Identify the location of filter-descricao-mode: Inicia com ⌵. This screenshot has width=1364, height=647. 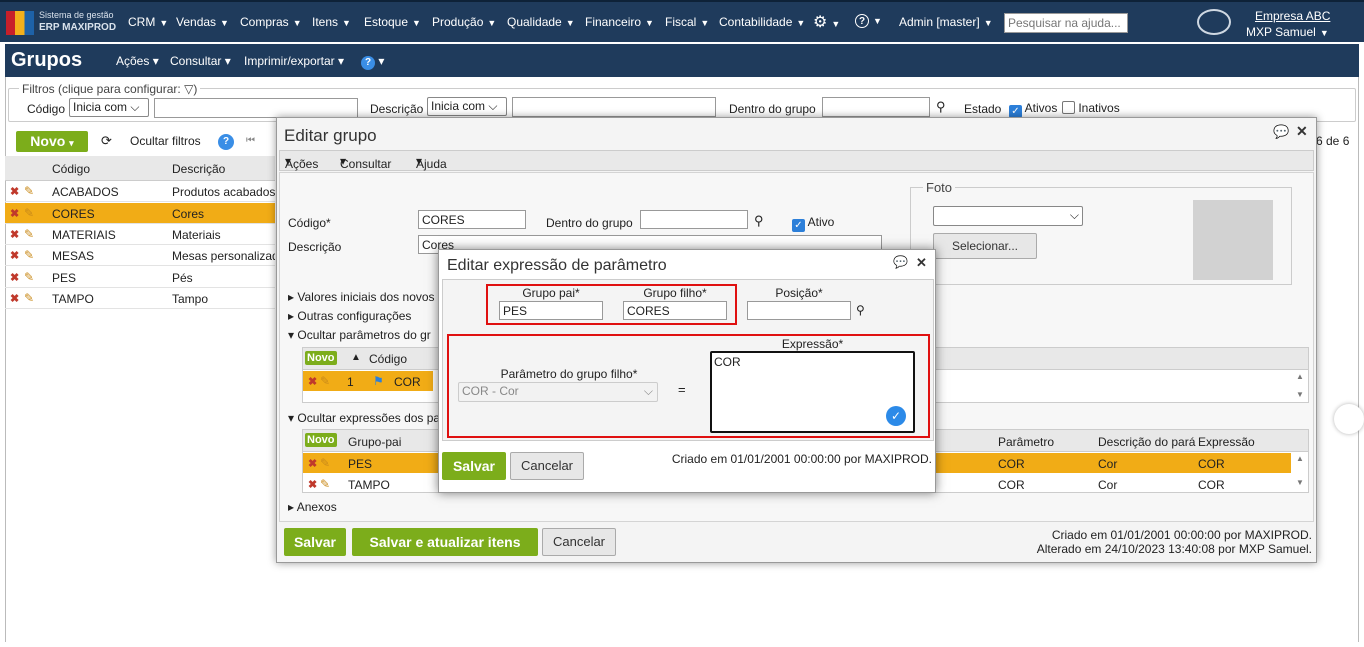
(467, 106).